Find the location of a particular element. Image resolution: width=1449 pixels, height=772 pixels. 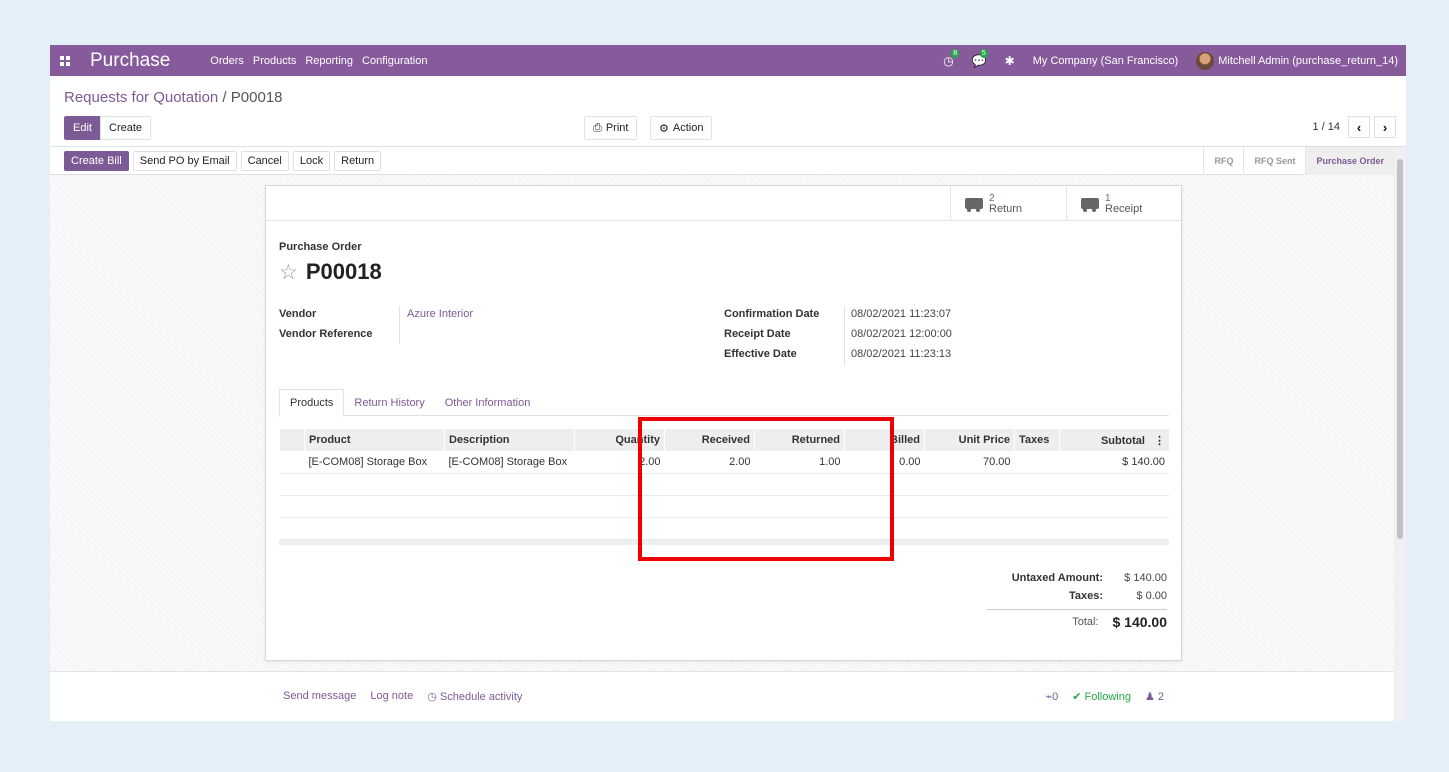

tab-return-history: Return History is located at coordinates (389, 402).